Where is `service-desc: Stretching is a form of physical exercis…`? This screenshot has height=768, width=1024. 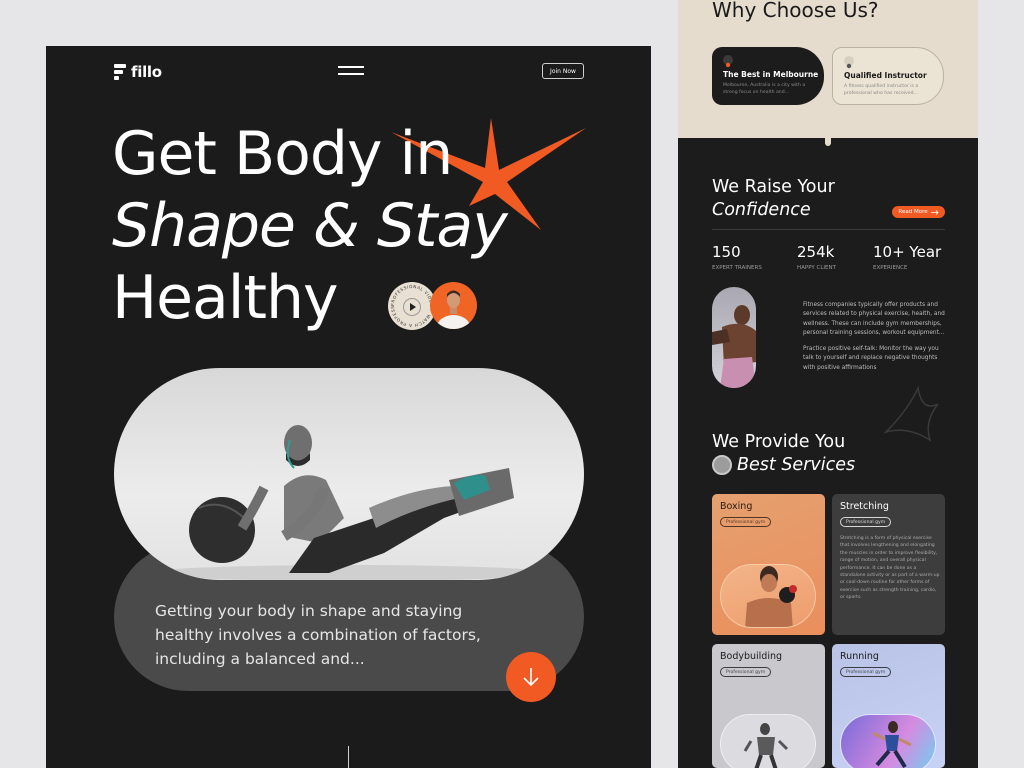 service-desc: Stretching is a form of physical exercis… is located at coordinates (890, 568).